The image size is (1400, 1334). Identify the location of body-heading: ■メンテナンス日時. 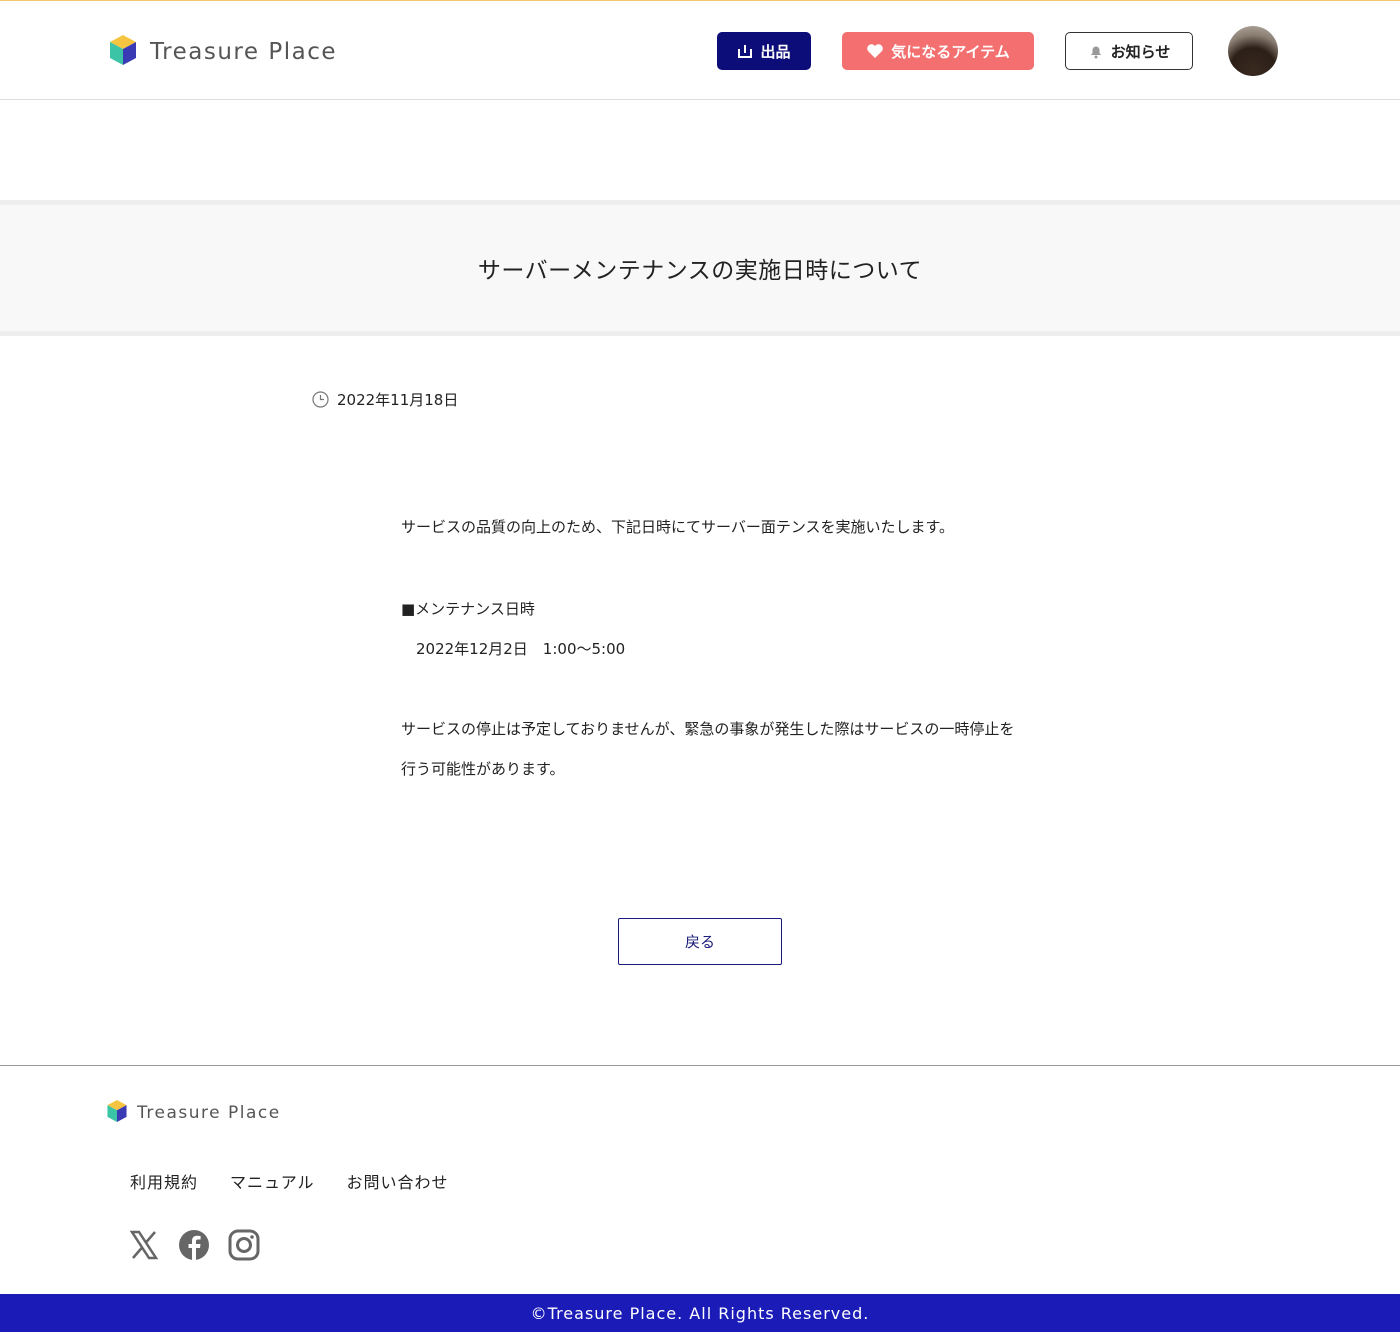
(468, 609).